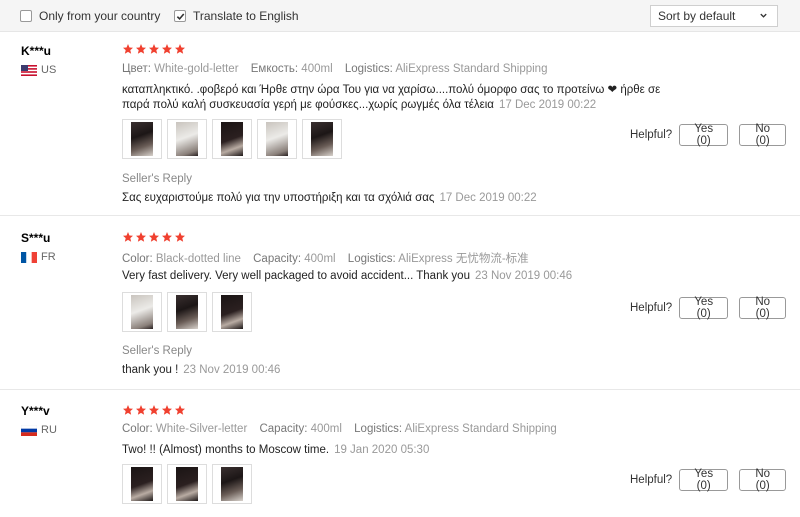  I want to click on only-country-checkbox, so click(26, 16).